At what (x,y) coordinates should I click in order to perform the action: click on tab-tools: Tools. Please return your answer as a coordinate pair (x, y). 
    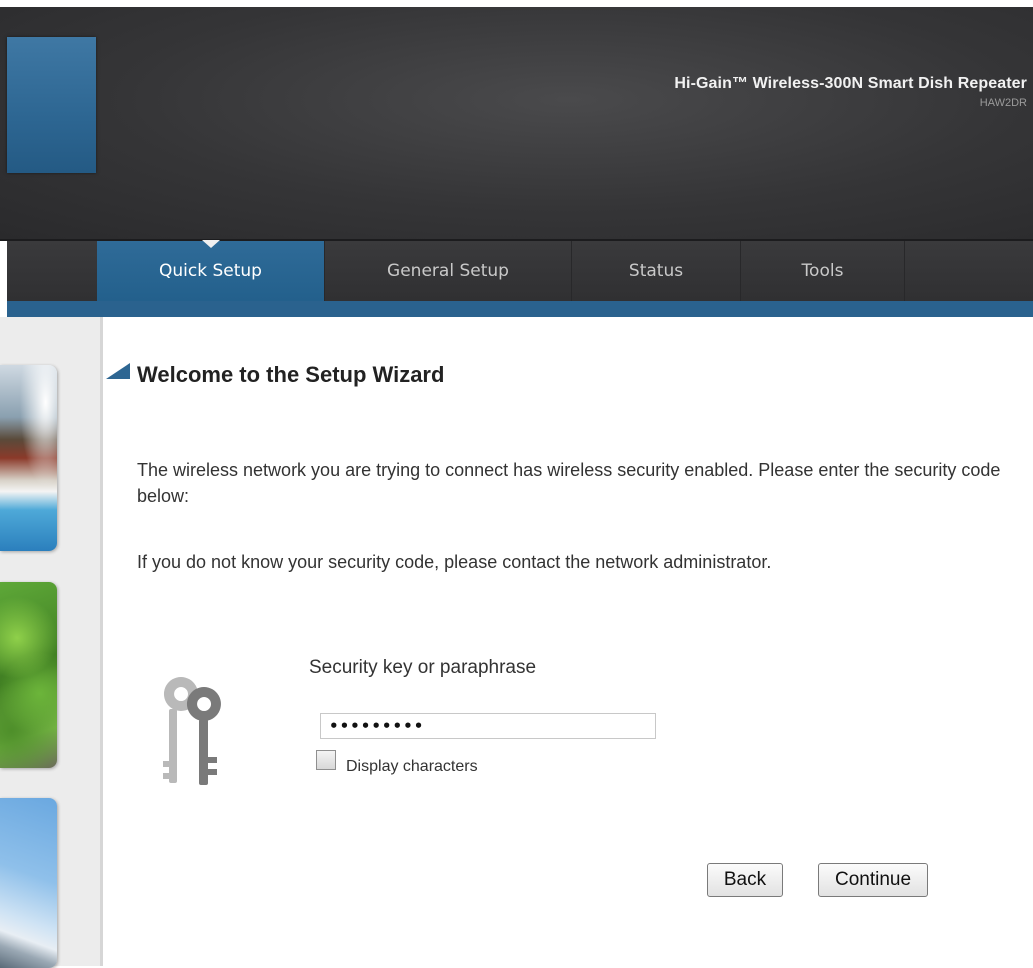
    Looking at the image, I should click on (823, 271).